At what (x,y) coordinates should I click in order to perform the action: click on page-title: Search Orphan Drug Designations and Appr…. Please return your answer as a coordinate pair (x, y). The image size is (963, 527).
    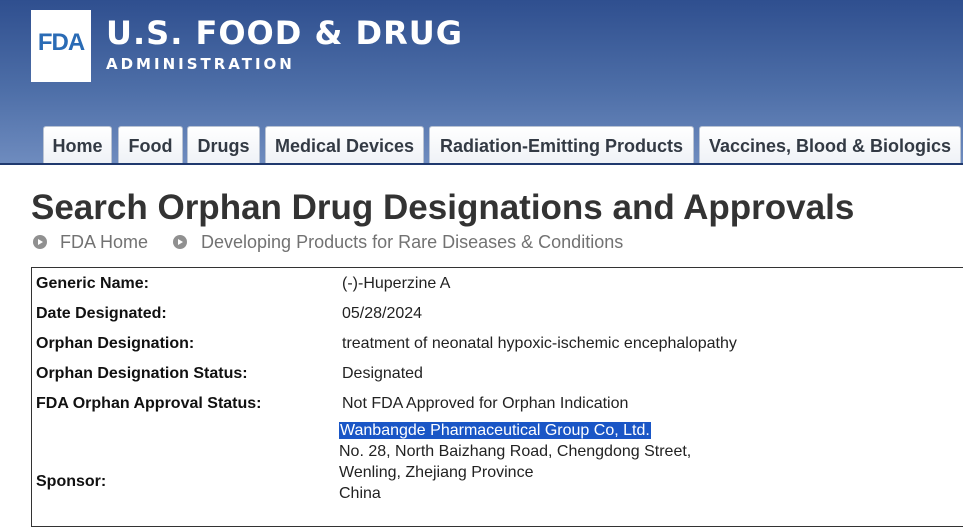
    Looking at the image, I should click on (443, 207).